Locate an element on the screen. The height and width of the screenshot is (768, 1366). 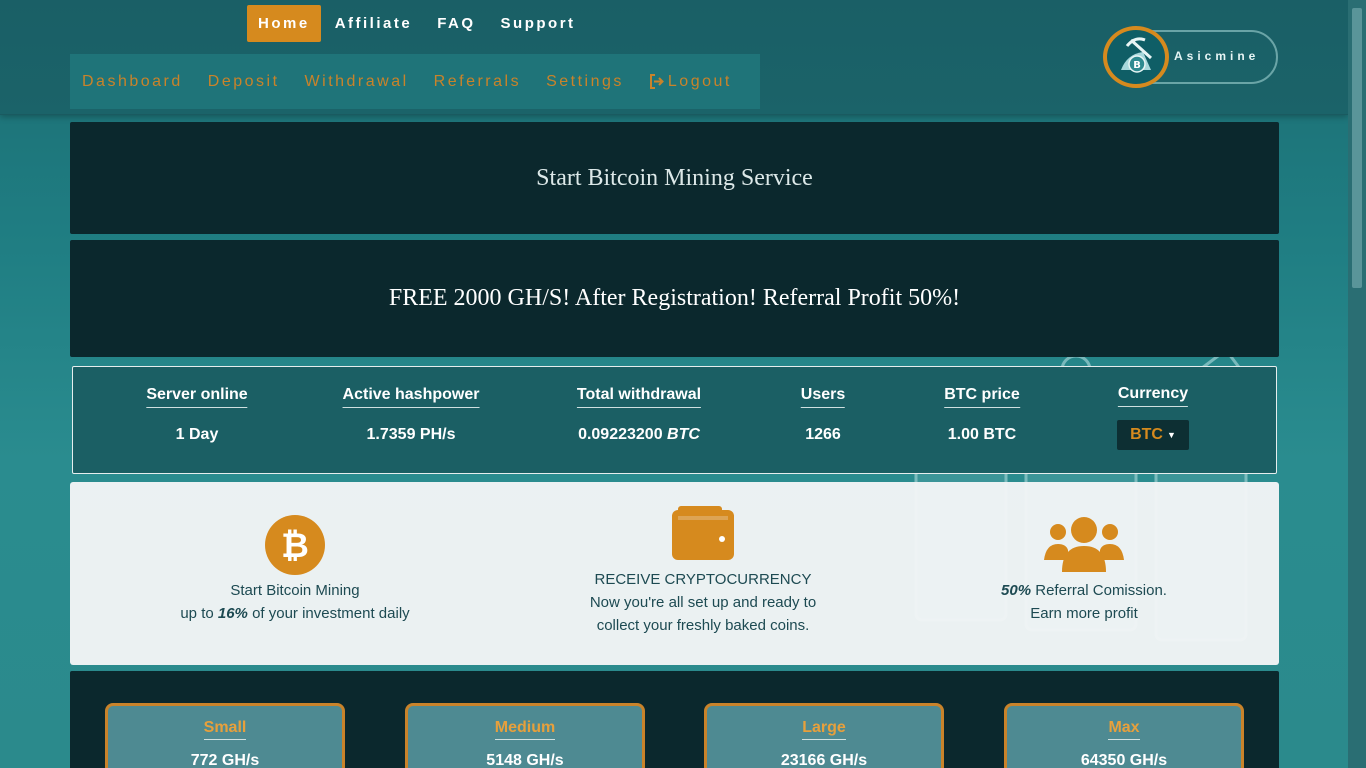
stat-value: 1.7359 PH/s is located at coordinates (411, 434).